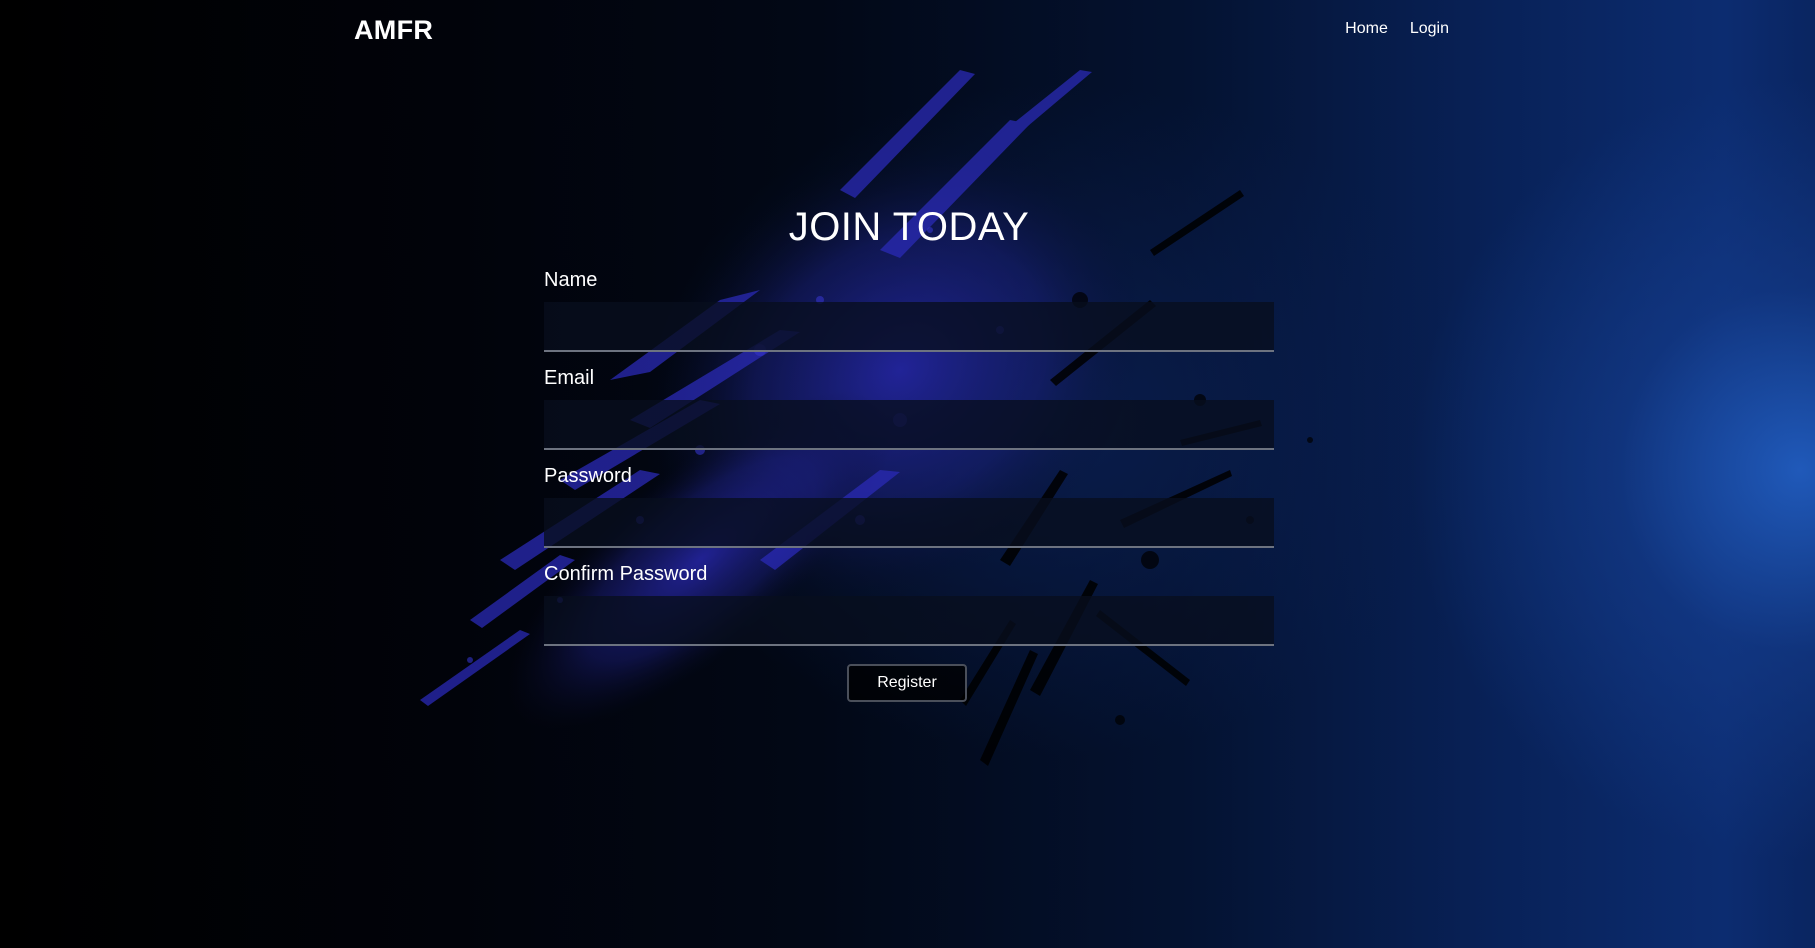 The image size is (1815, 948). I want to click on name-input, so click(909, 327).